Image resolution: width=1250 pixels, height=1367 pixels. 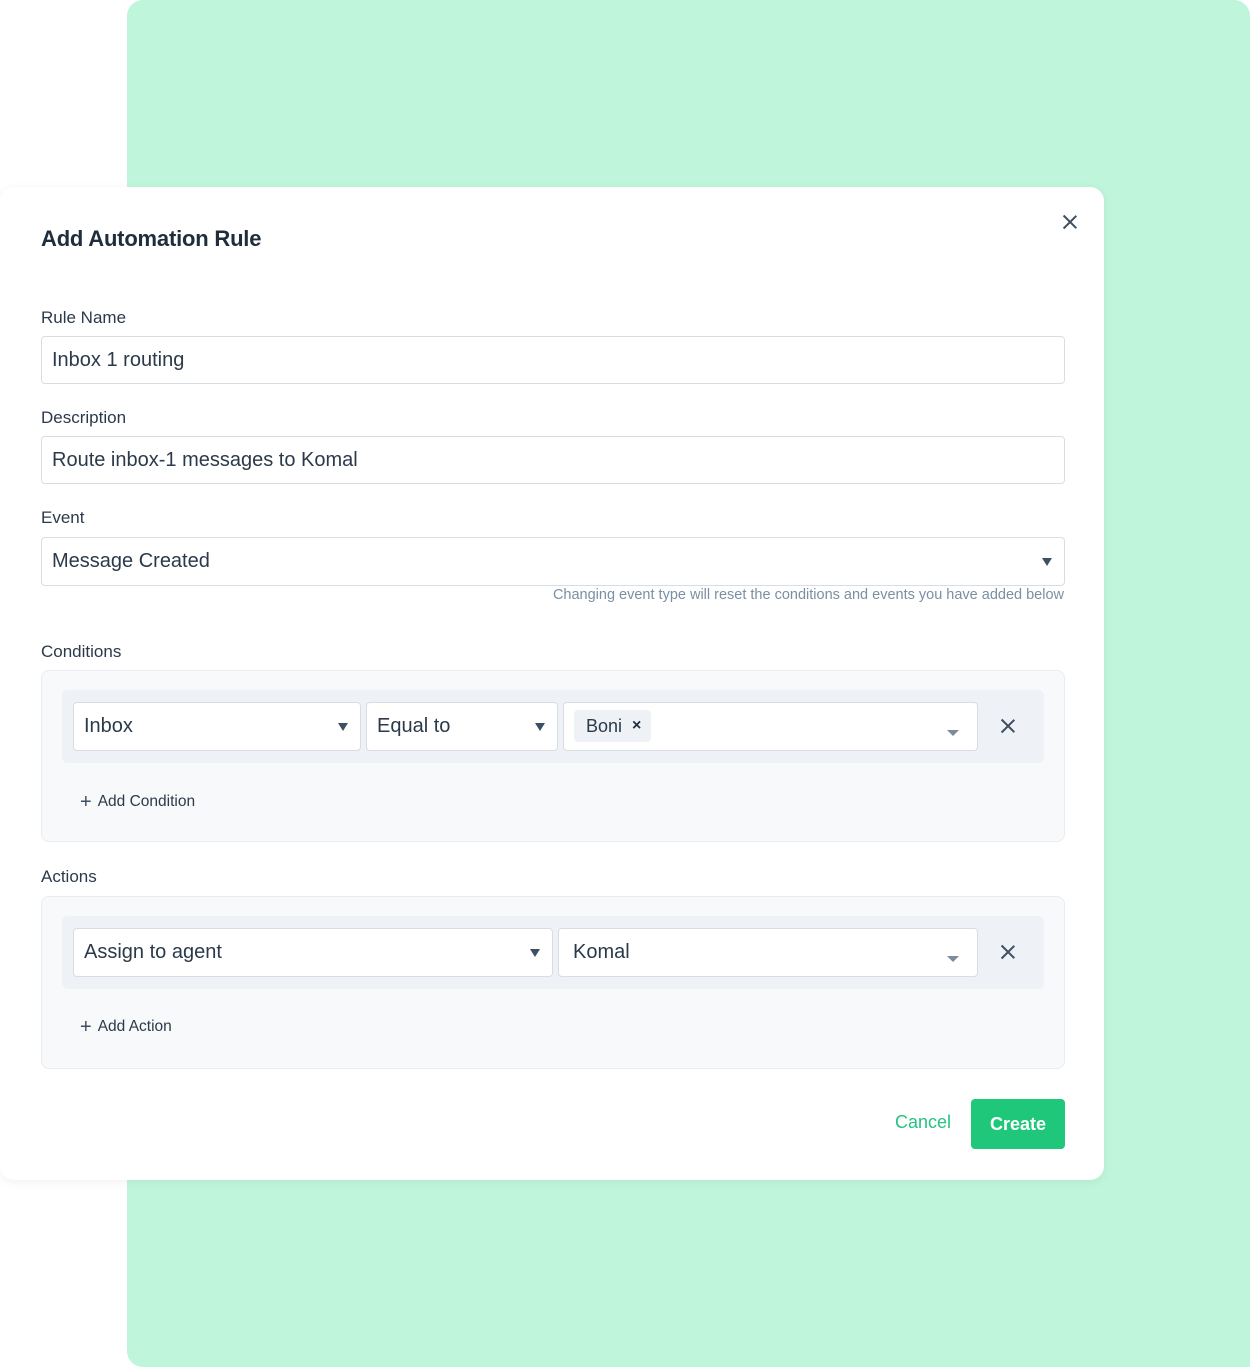 I want to click on event-select: Message Created, so click(x=553, y=561).